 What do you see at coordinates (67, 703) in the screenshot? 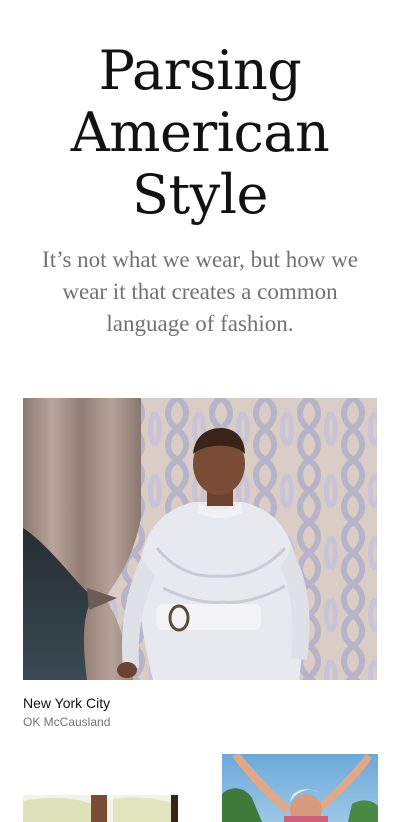
I see `photo-caption-title: New York City` at bounding box center [67, 703].